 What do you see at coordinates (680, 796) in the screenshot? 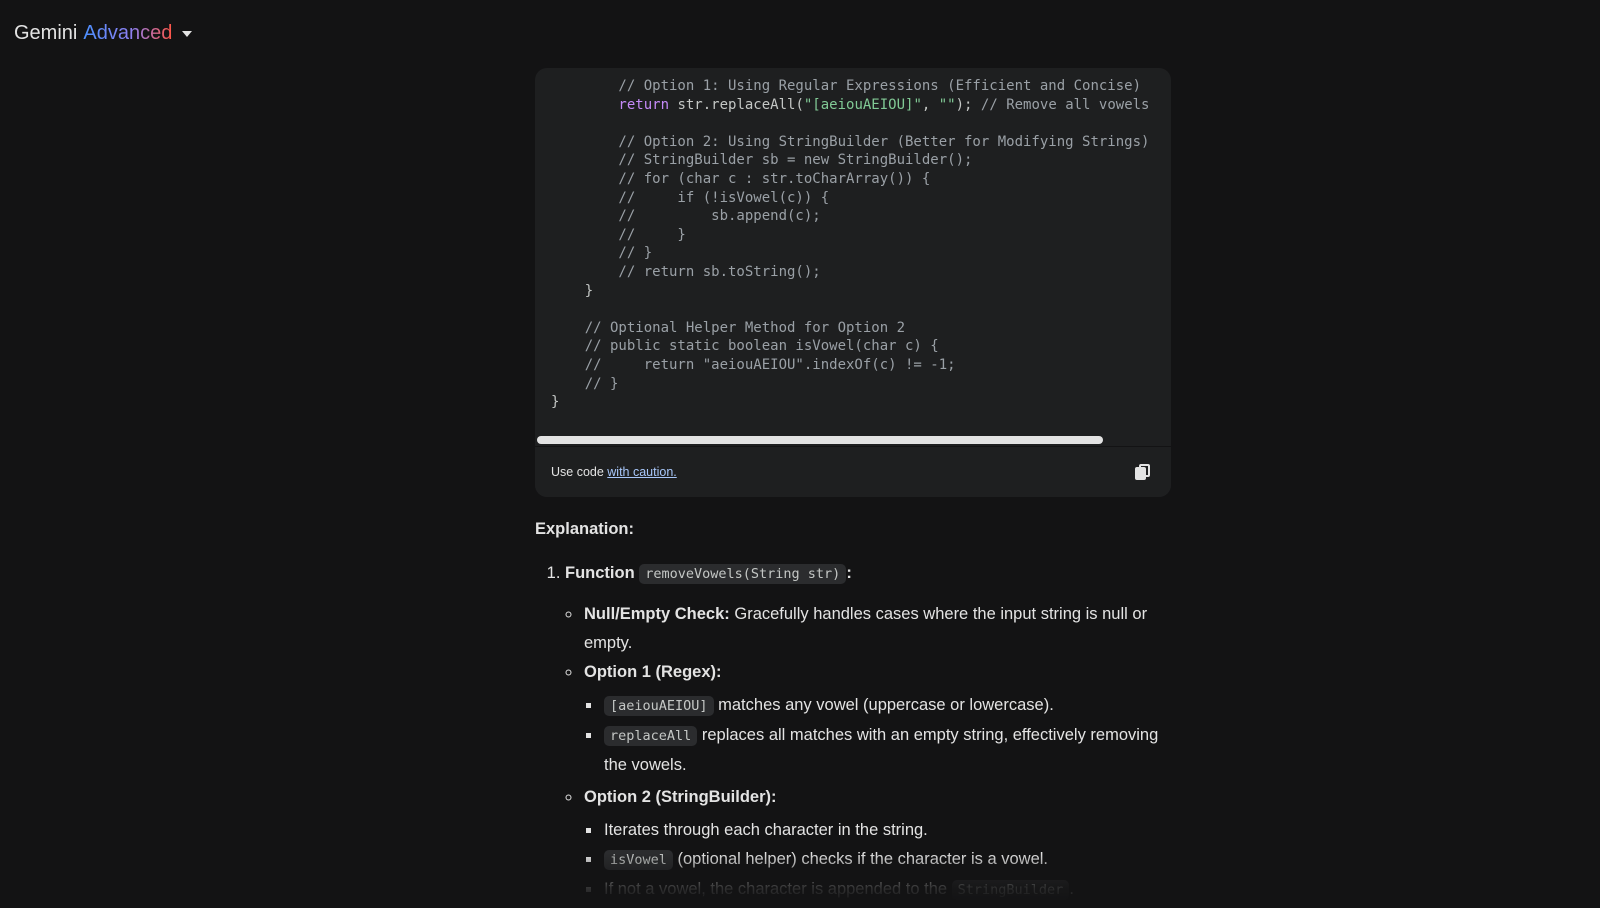
I see `item-bold: Option 2 (StringBuilder):` at bounding box center [680, 796].